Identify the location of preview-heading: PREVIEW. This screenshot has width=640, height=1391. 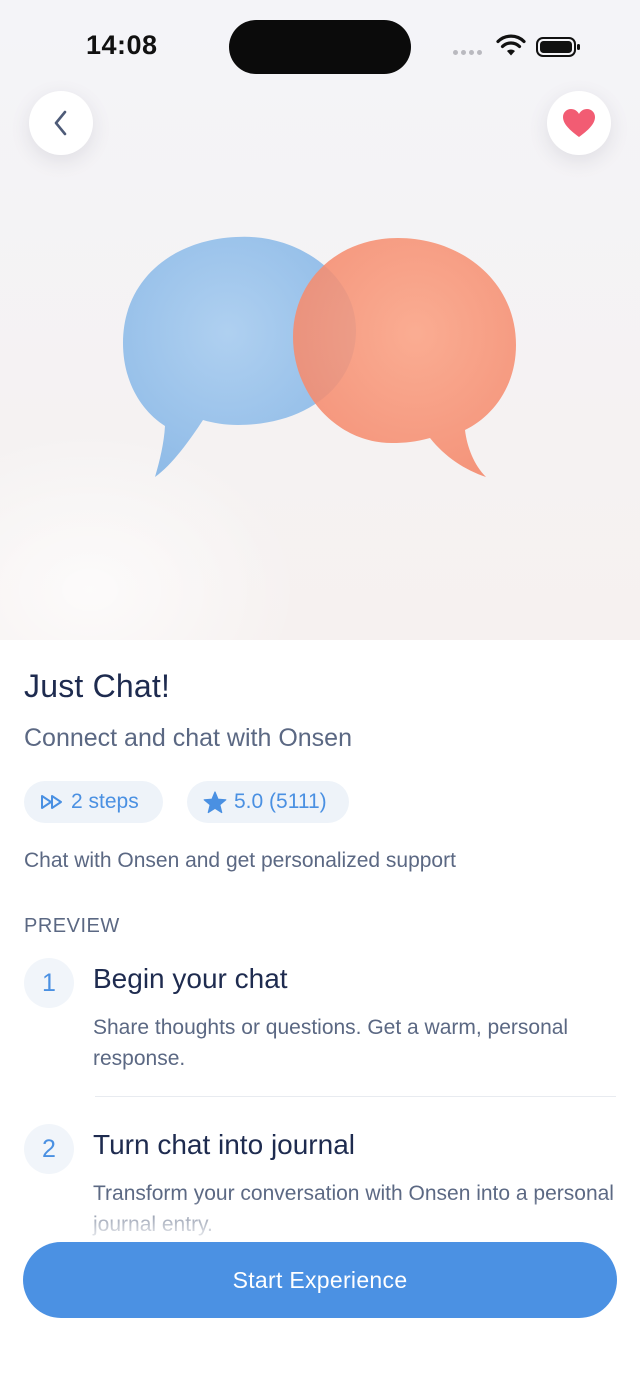
(72, 926).